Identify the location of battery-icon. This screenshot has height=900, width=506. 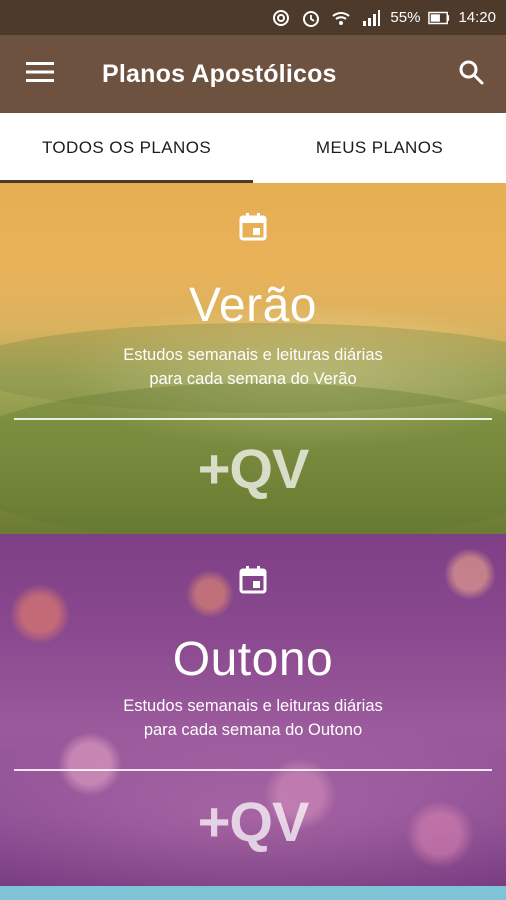
(439, 18).